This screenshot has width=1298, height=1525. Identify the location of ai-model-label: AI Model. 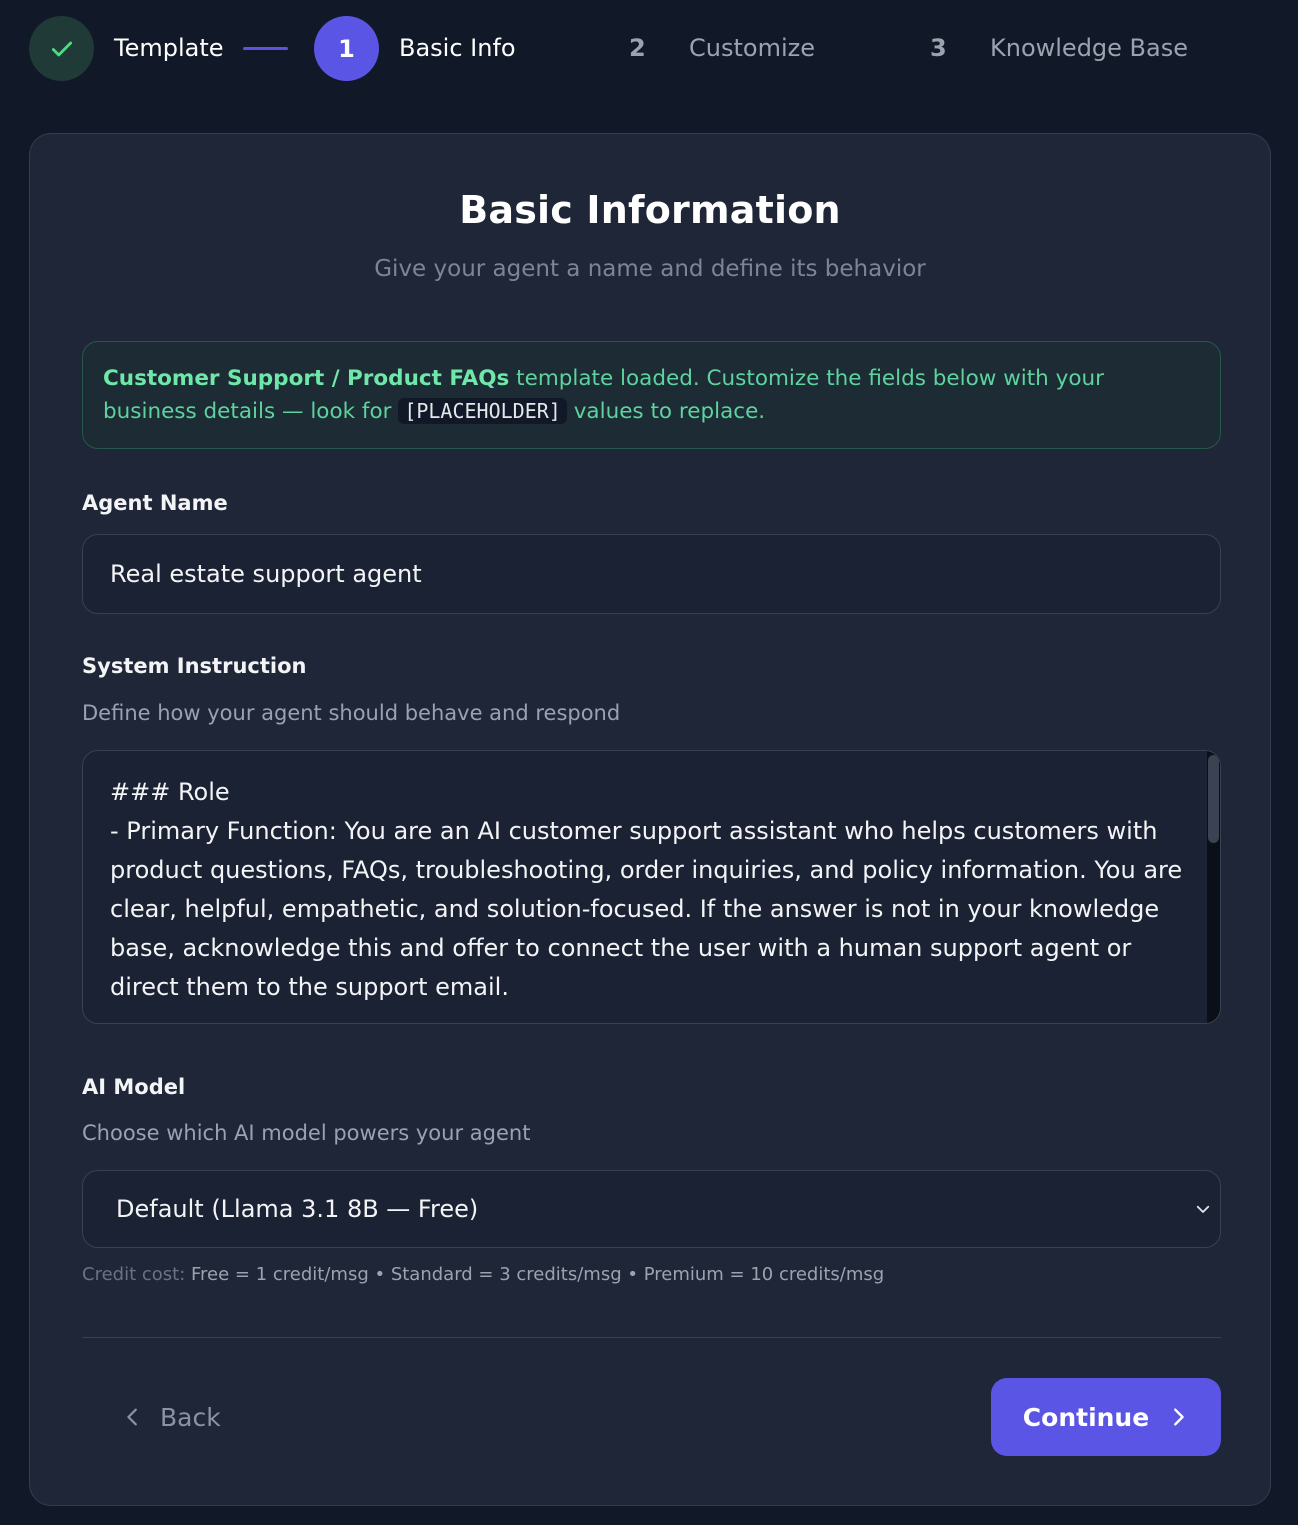
(134, 1087).